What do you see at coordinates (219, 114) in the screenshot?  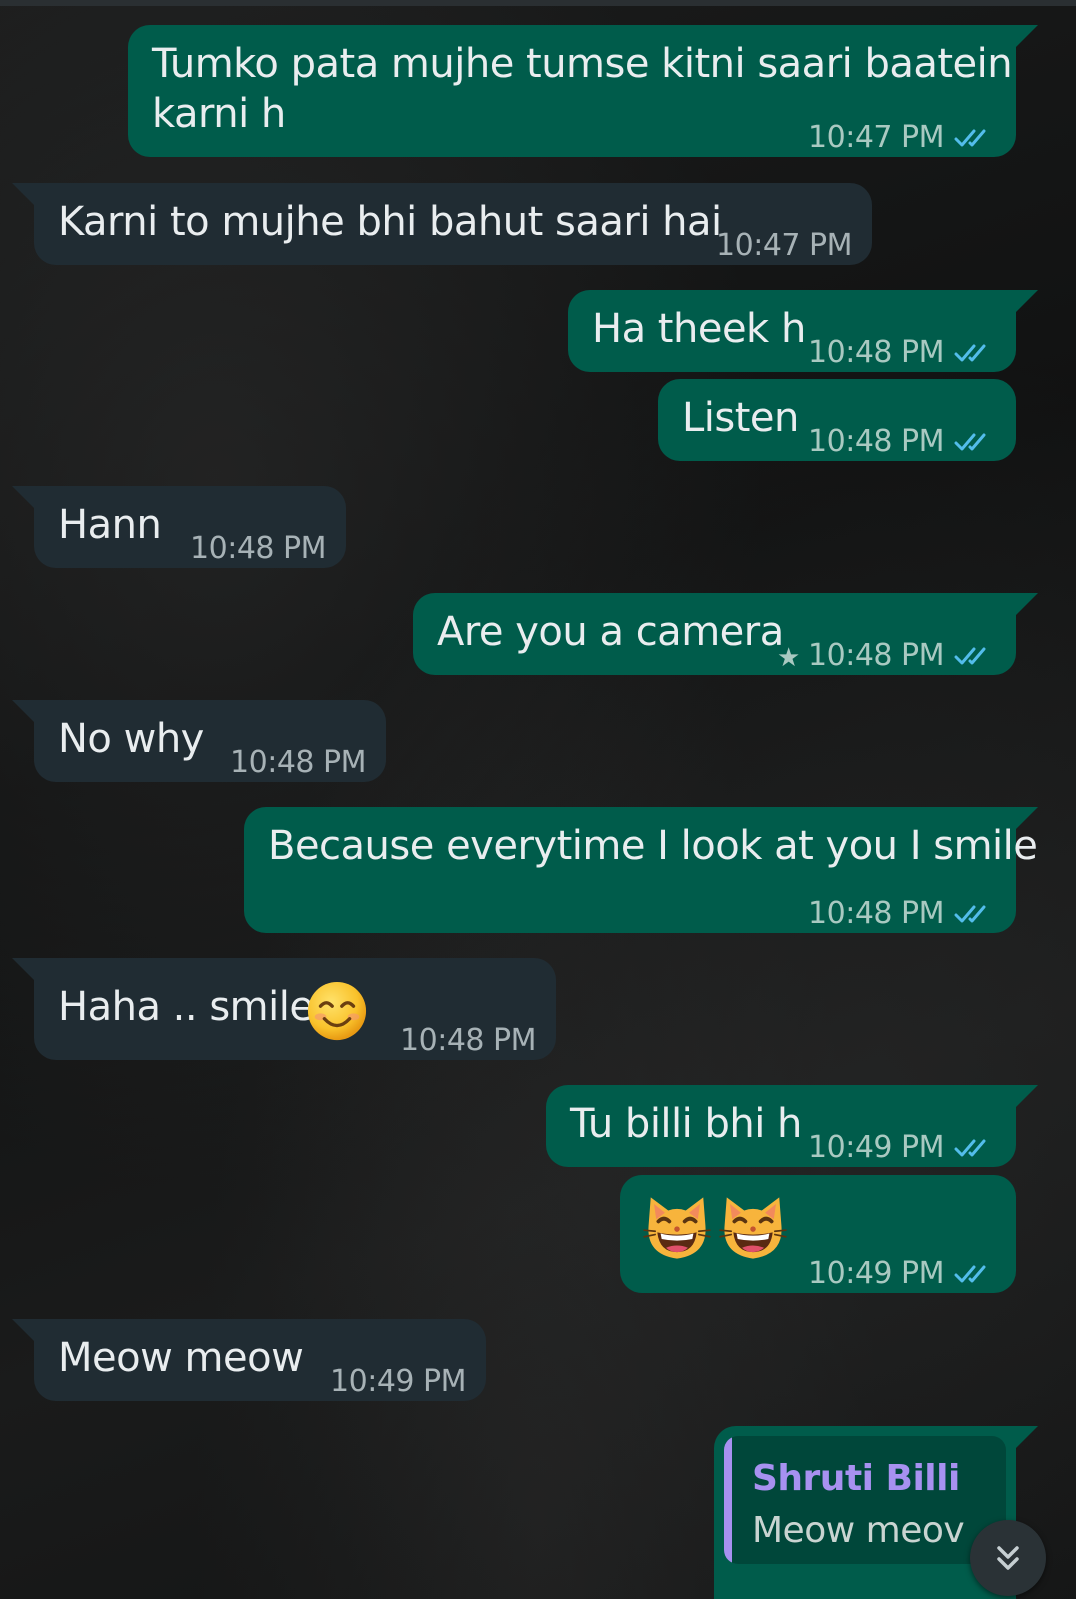 I see `message-text-line2: karni h` at bounding box center [219, 114].